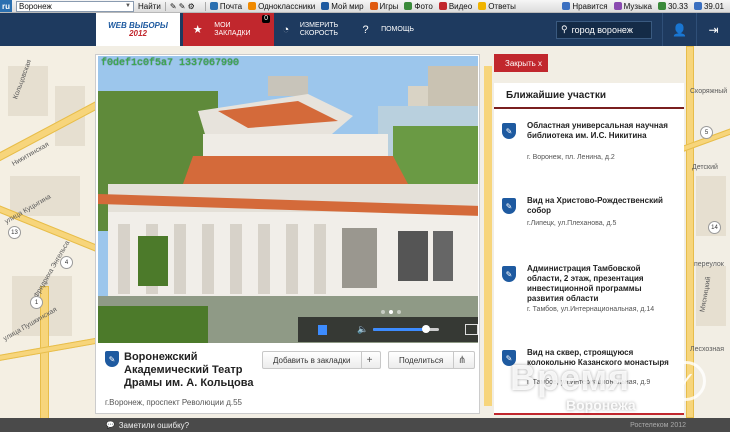  I want to click on station-name: Вид на Христово-Рождественский собор, so click(602, 206).